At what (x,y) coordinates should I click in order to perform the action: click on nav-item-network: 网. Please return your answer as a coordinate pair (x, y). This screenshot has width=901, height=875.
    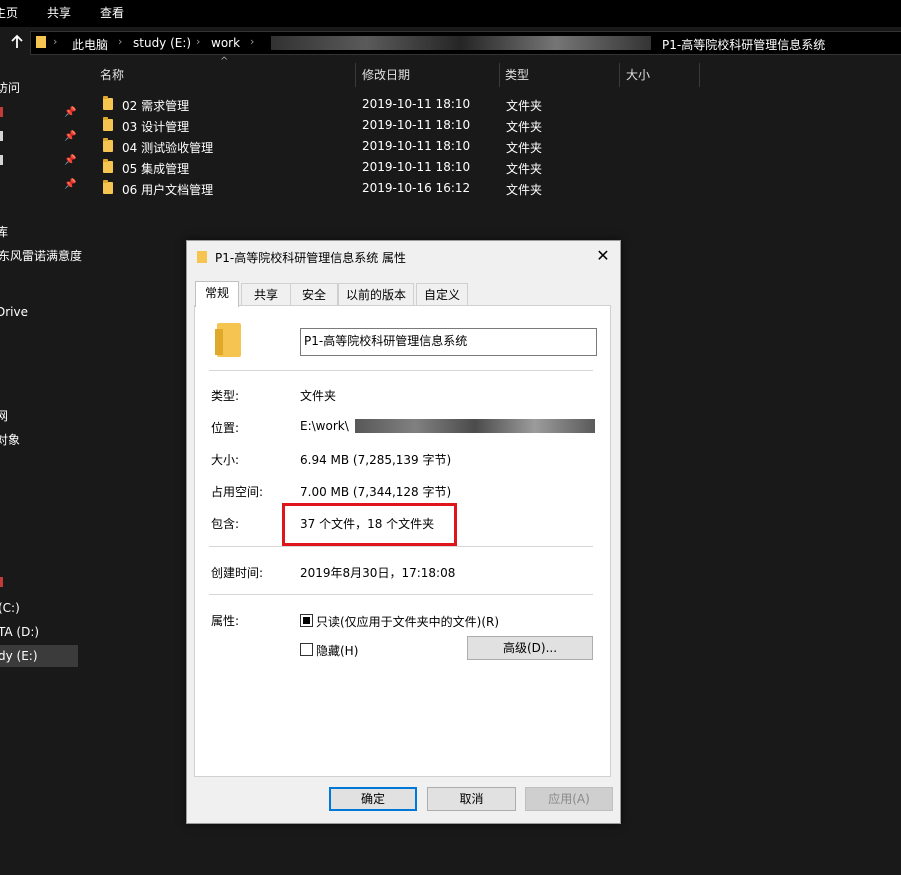
    Looking at the image, I should click on (4, 416).